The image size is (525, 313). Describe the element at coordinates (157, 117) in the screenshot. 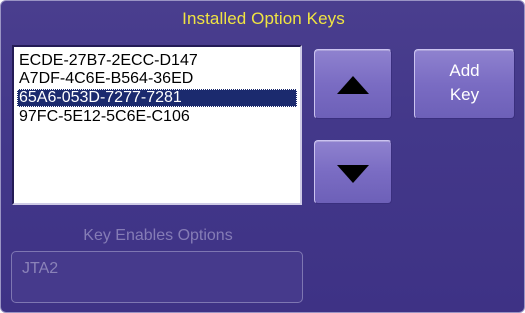

I see `key-list-item: 97FC-5E12-5C6E-C106` at that location.